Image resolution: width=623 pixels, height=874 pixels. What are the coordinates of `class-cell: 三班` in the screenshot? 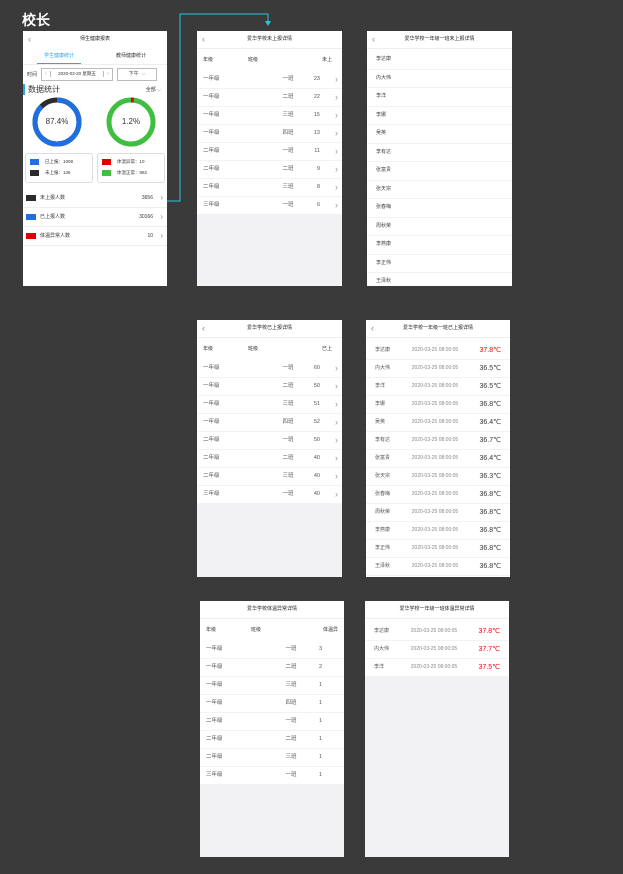 It's located at (288, 404).